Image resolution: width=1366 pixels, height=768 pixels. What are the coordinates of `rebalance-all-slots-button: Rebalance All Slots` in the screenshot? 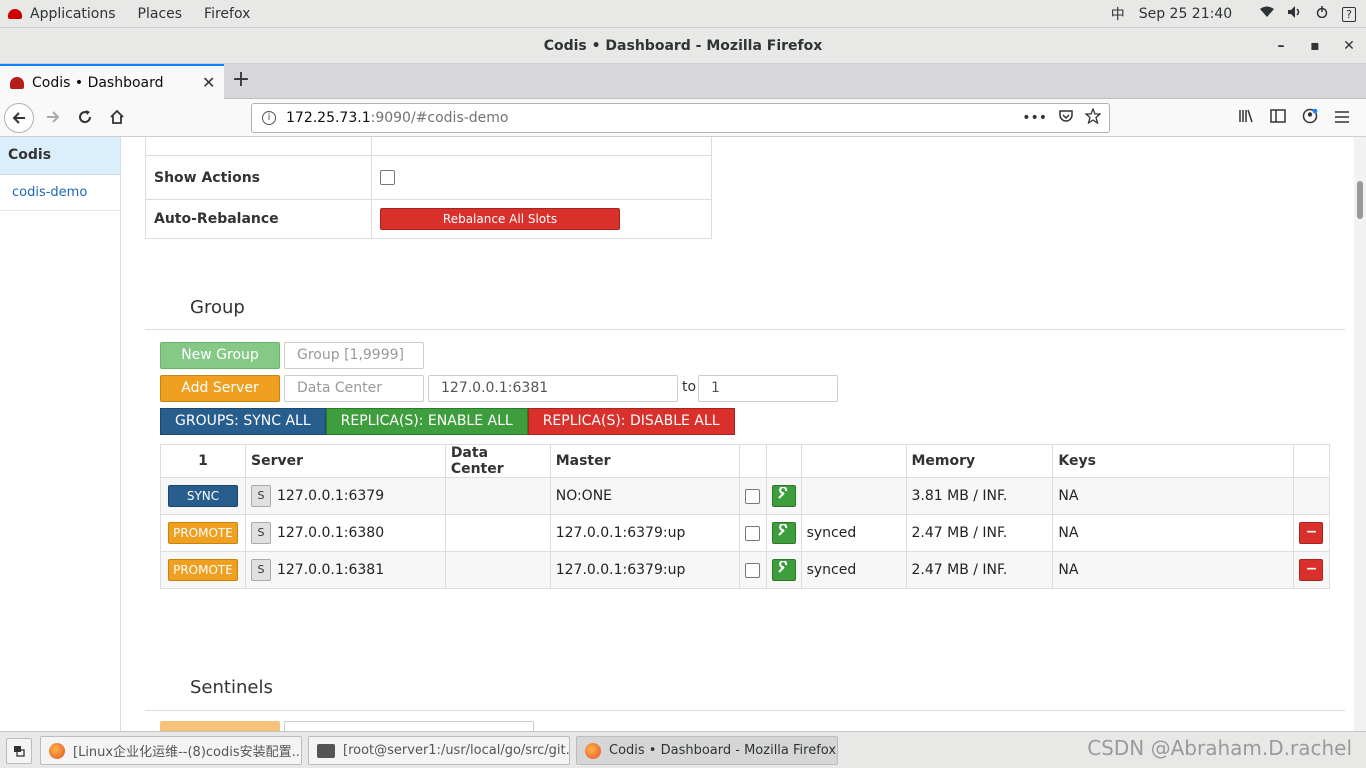 It's located at (500, 219).